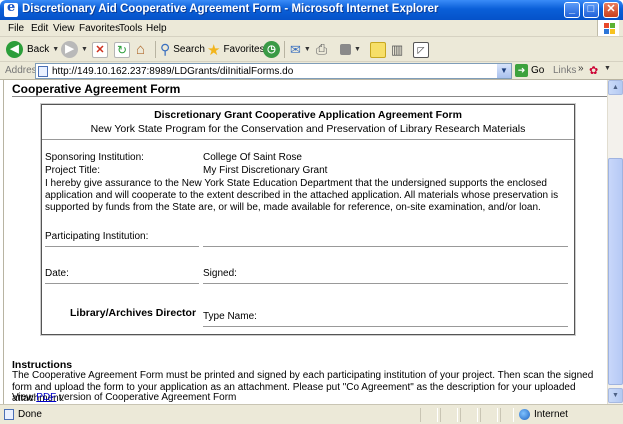  What do you see at coordinates (16, 28) in the screenshot?
I see `menu-file: File` at bounding box center [16, 28].